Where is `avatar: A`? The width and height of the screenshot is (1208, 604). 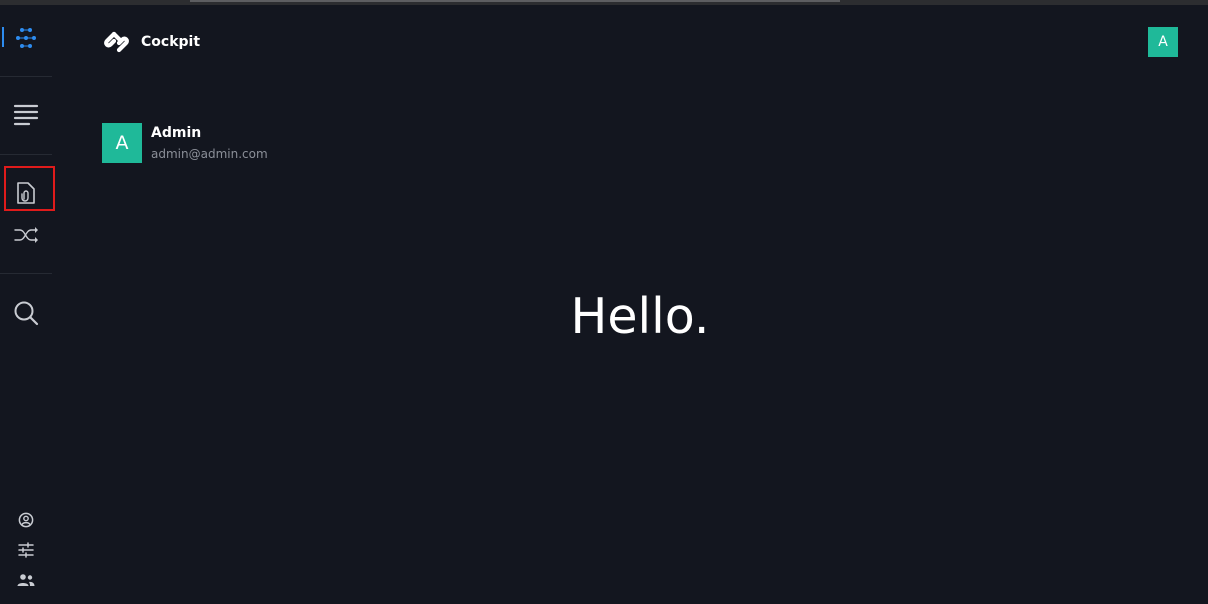
avatar: A is located at coordinates (122, 143).